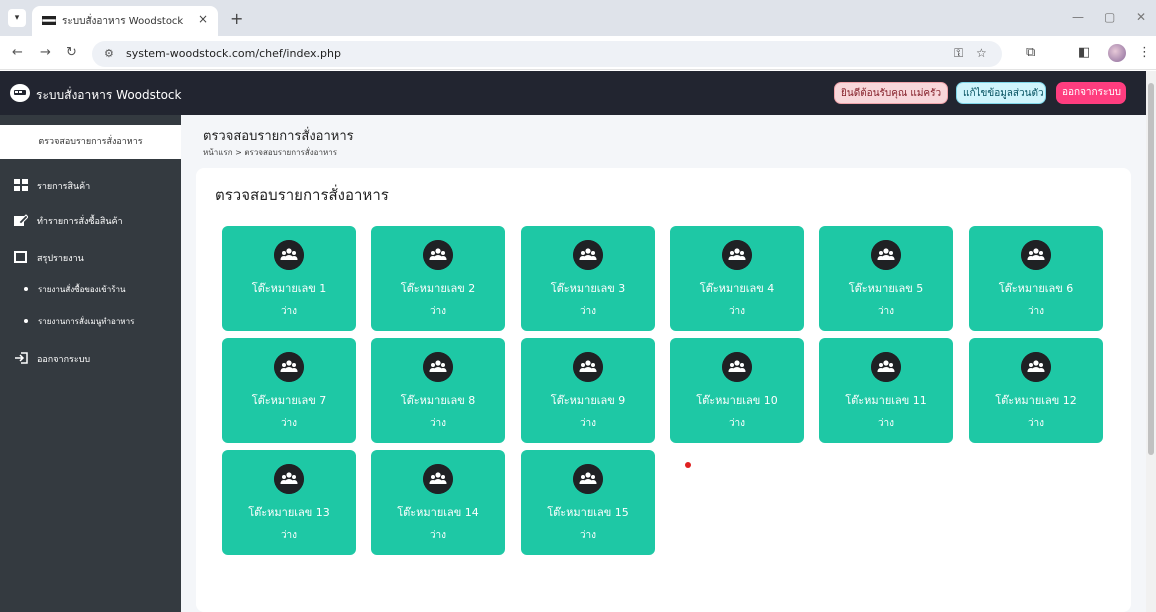  I want to click on table-name: โต๊ะหมายเลข 3, so click(588, 288).